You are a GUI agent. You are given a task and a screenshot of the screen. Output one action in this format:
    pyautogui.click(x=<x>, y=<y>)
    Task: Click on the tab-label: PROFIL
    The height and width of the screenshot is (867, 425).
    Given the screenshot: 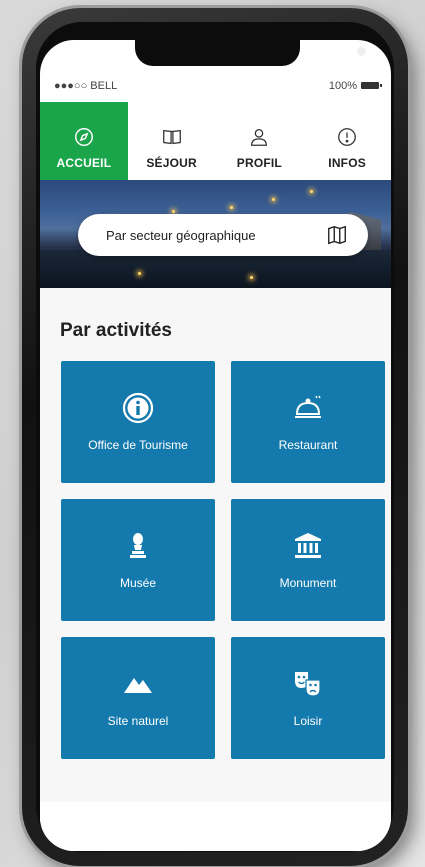 What is the action you would take?
    pyautogui.click(x=259, y=163)
    